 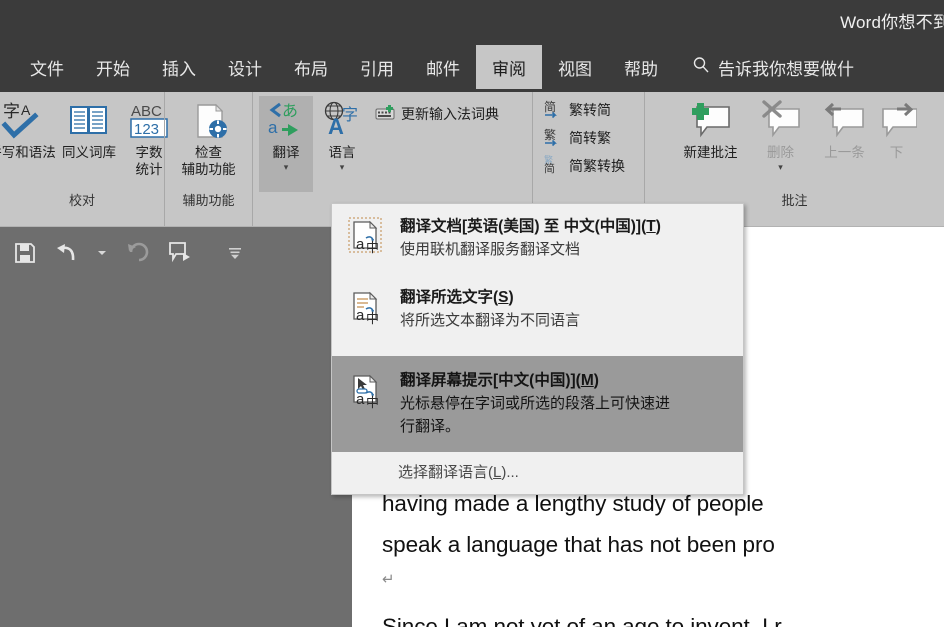 What do you see at coordinates (550, 134) in the screenshot?
I see `svg-text: 繁` at bounding box center [550, 134].